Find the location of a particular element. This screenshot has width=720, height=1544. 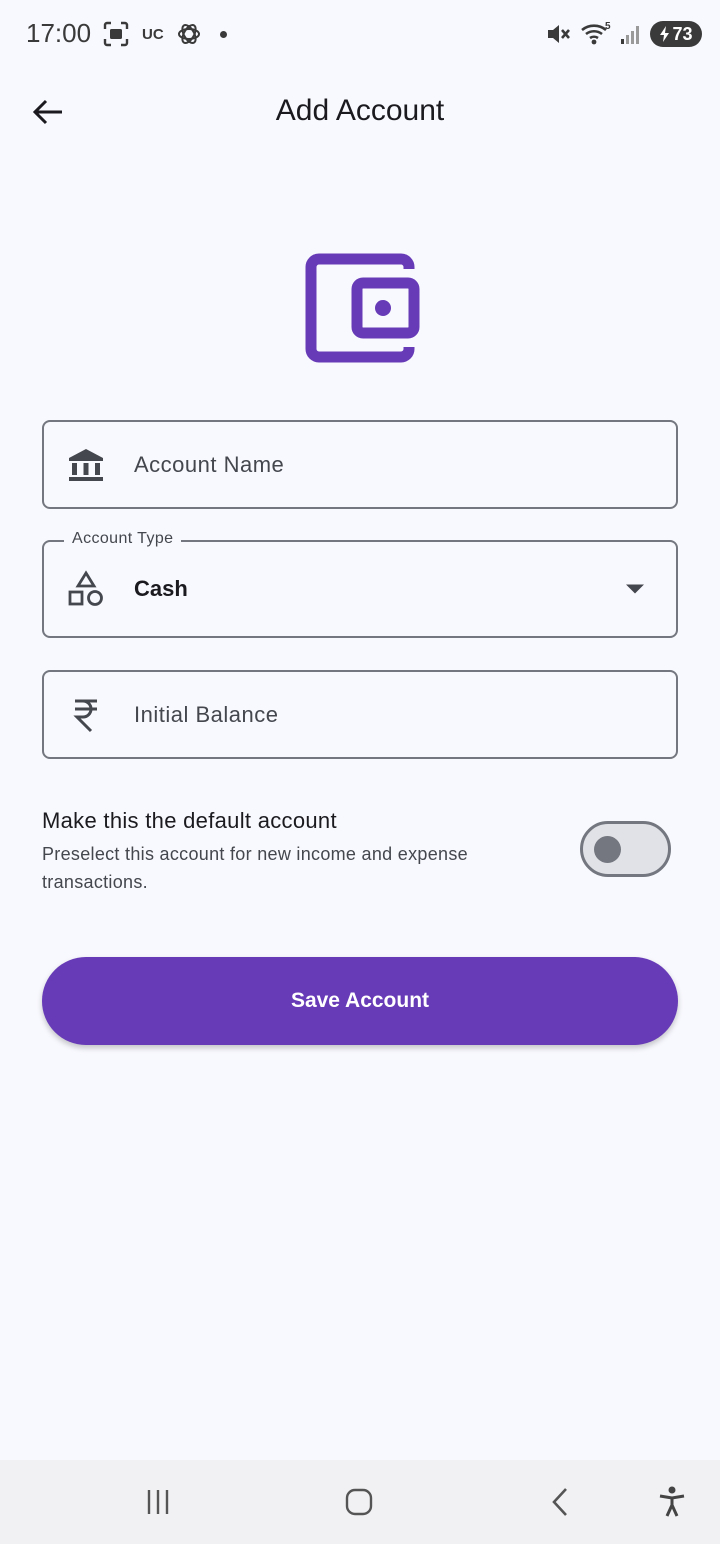

uc-browser-icon: UC is located at coordinates (153, 34).